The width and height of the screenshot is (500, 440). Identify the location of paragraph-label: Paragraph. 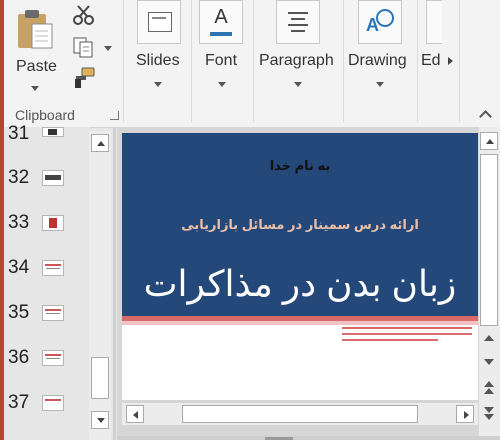
(296, 60).